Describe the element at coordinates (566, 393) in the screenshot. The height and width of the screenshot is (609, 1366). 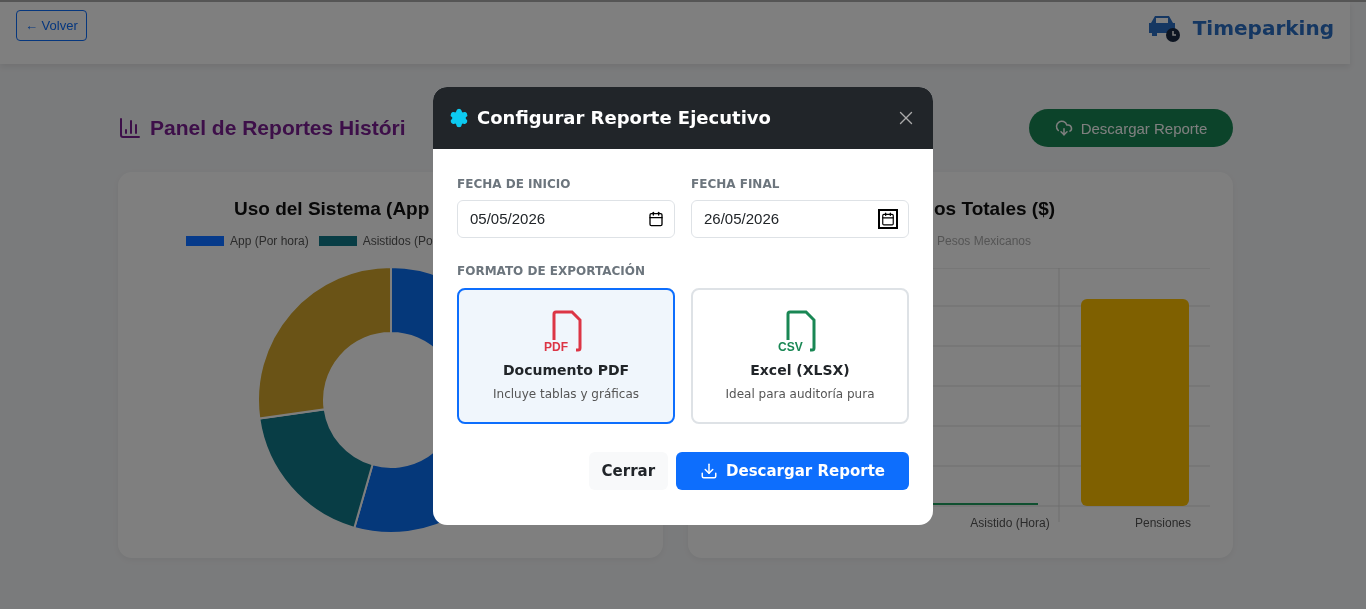
I see `option-description: Incluye tablas y gráficas` at that location.